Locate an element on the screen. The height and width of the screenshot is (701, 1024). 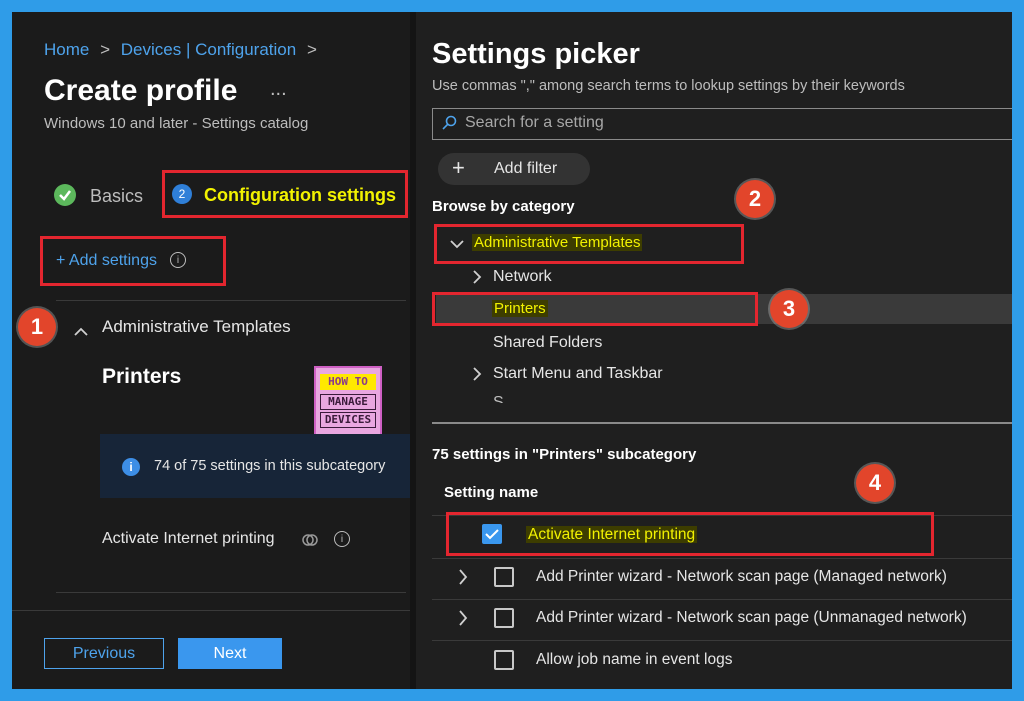
results-header: 75 settings in "Printers" subcategory is located at coordinates (564, 454).